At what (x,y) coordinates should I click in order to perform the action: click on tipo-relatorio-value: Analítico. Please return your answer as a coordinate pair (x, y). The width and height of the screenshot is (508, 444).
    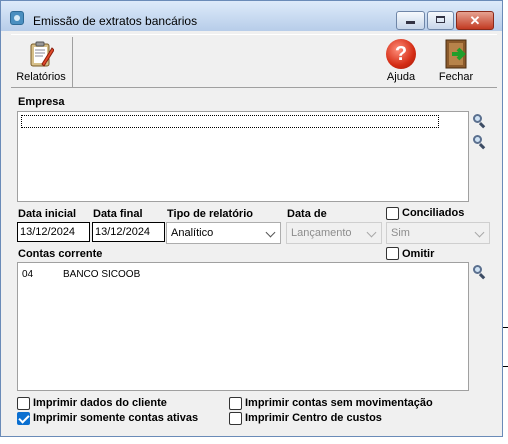
    Looking at the image, I should click on (192, 233).